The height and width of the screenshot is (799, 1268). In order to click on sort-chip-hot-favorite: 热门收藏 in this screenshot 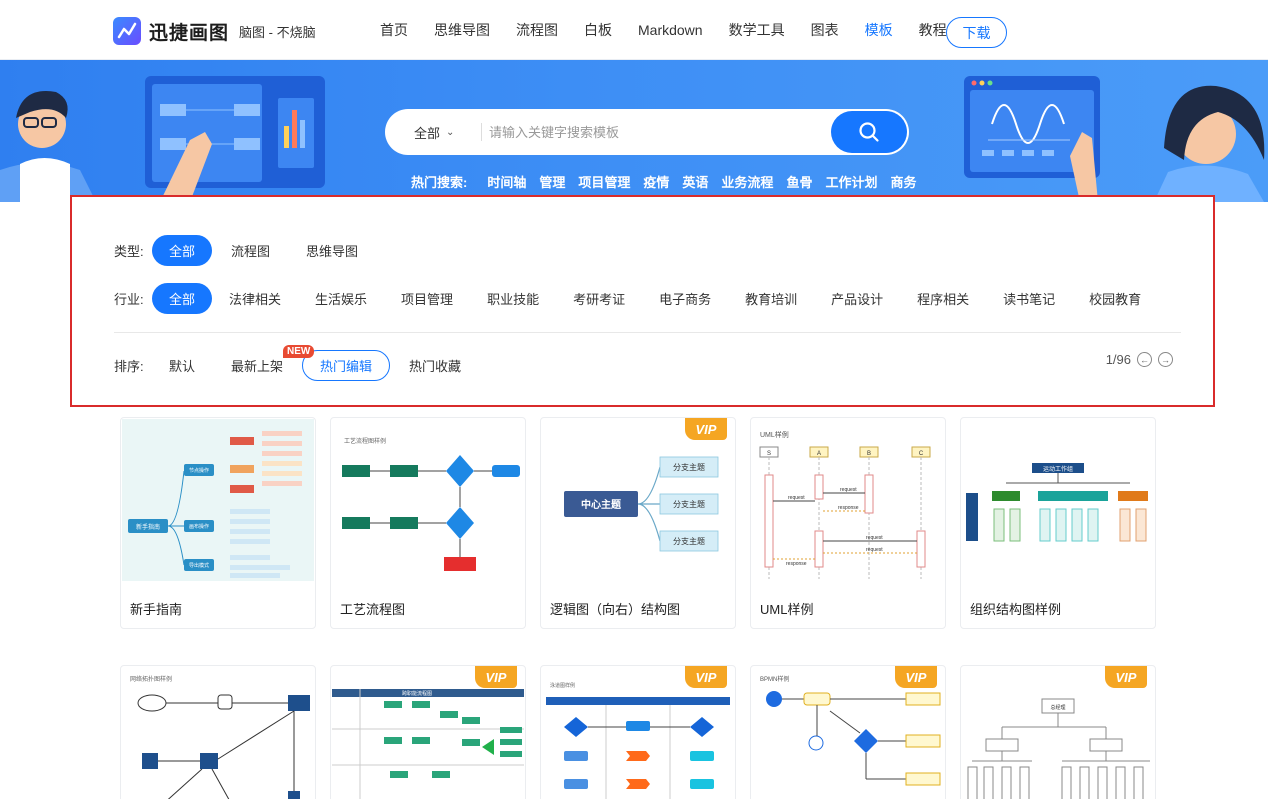, I will do `click(435, 365)`.